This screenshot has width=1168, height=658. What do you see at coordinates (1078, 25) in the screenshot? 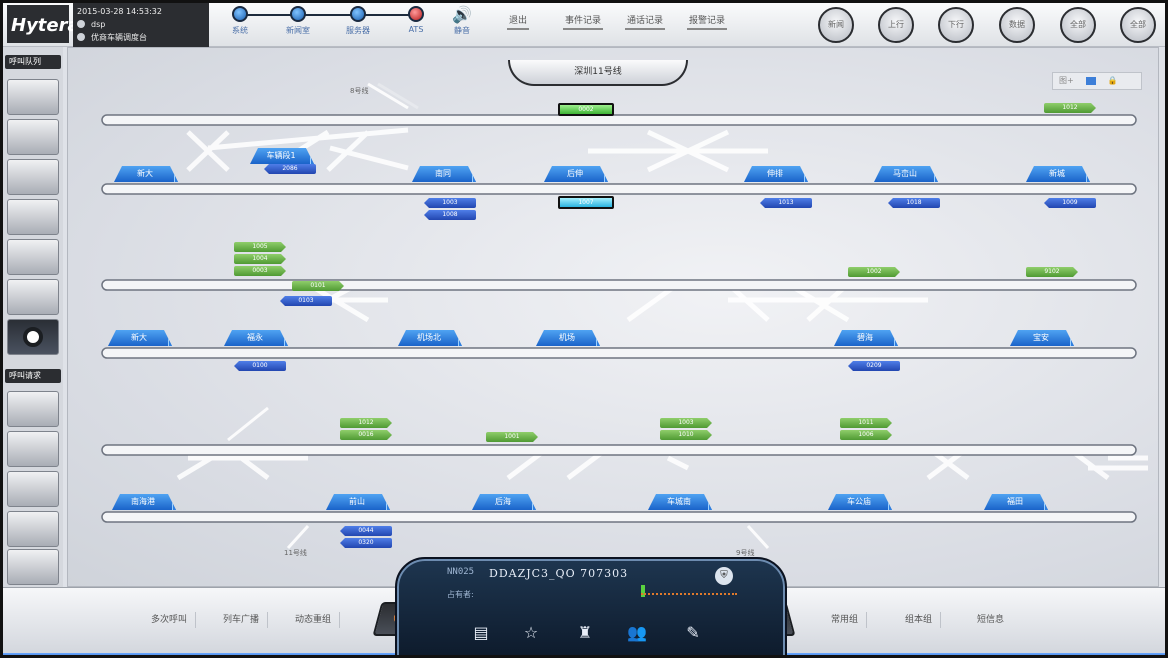
I see `round-button-5: 全部` at bounding box center [1078, 25].